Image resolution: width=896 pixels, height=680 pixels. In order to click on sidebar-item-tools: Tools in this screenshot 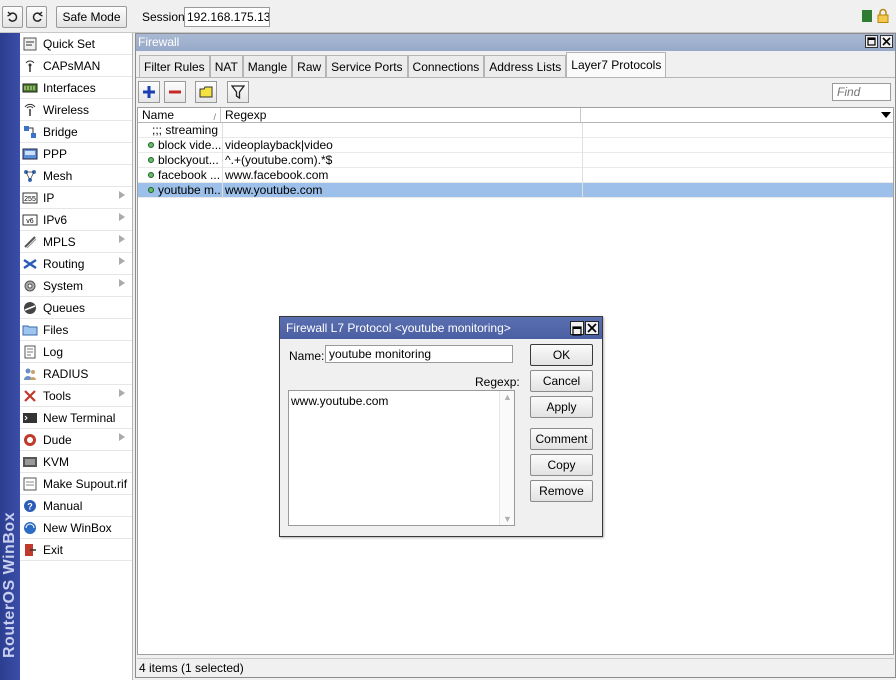, I will do `click(76, 396)`.